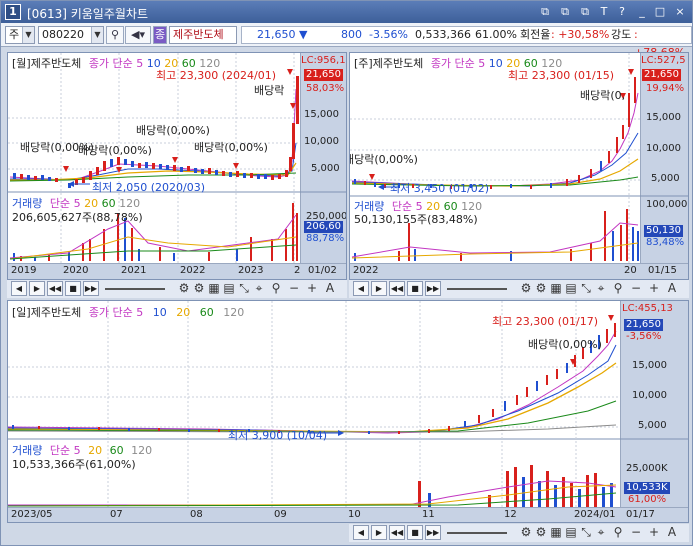 This screenshot has height=546, width=693. I want to click on market-value: 주, so click(14, 34).